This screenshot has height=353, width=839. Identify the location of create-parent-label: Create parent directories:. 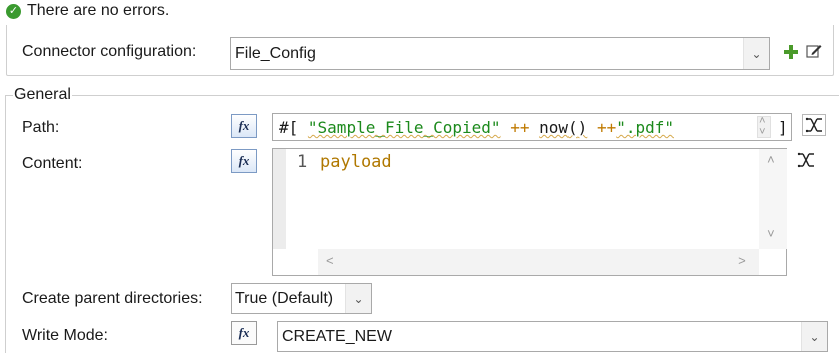
(112, 298).